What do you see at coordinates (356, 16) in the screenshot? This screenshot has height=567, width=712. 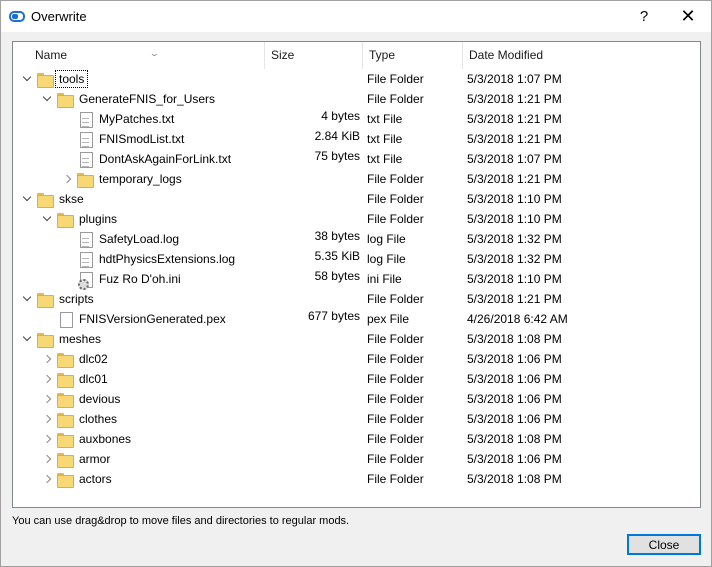 I see `title-bar: Overwrite ? ✕` at bounding box center [356, 16].